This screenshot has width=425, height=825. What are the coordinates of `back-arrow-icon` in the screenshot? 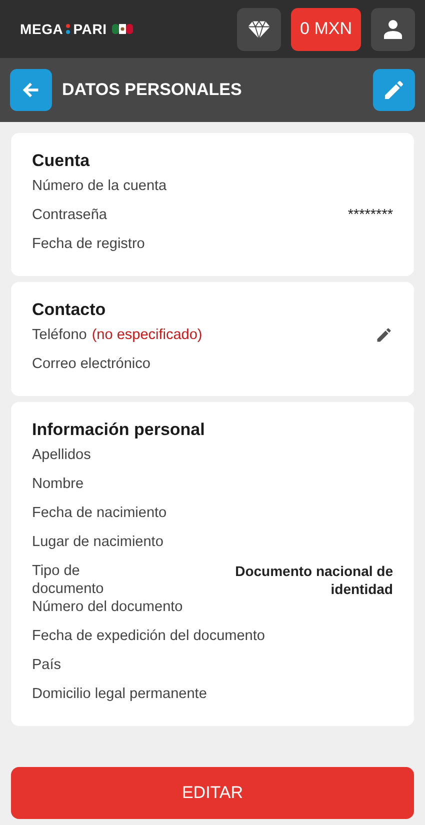 It's located at (31, 90).